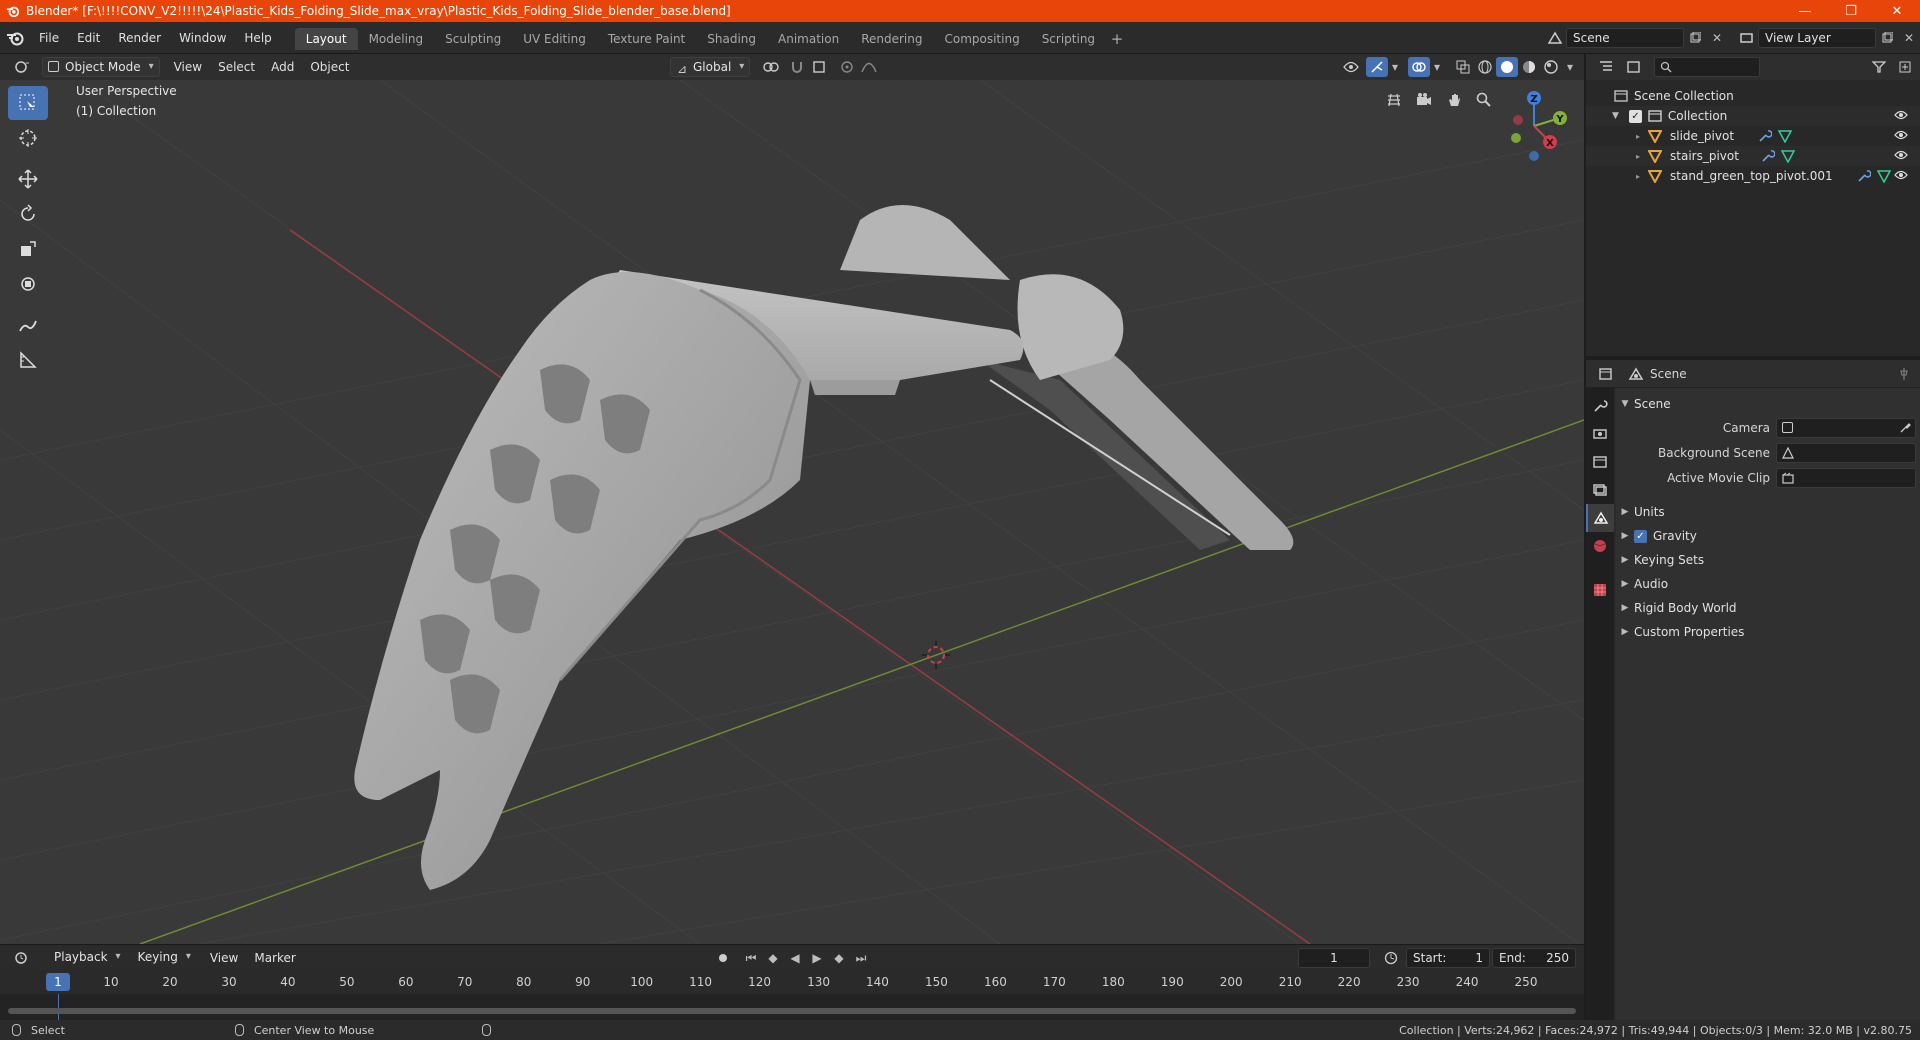 The image size is (1920, 1040). Describe the element at coordinates (1846, 453) in the screenshot. I see `background-scene-field` at that location.